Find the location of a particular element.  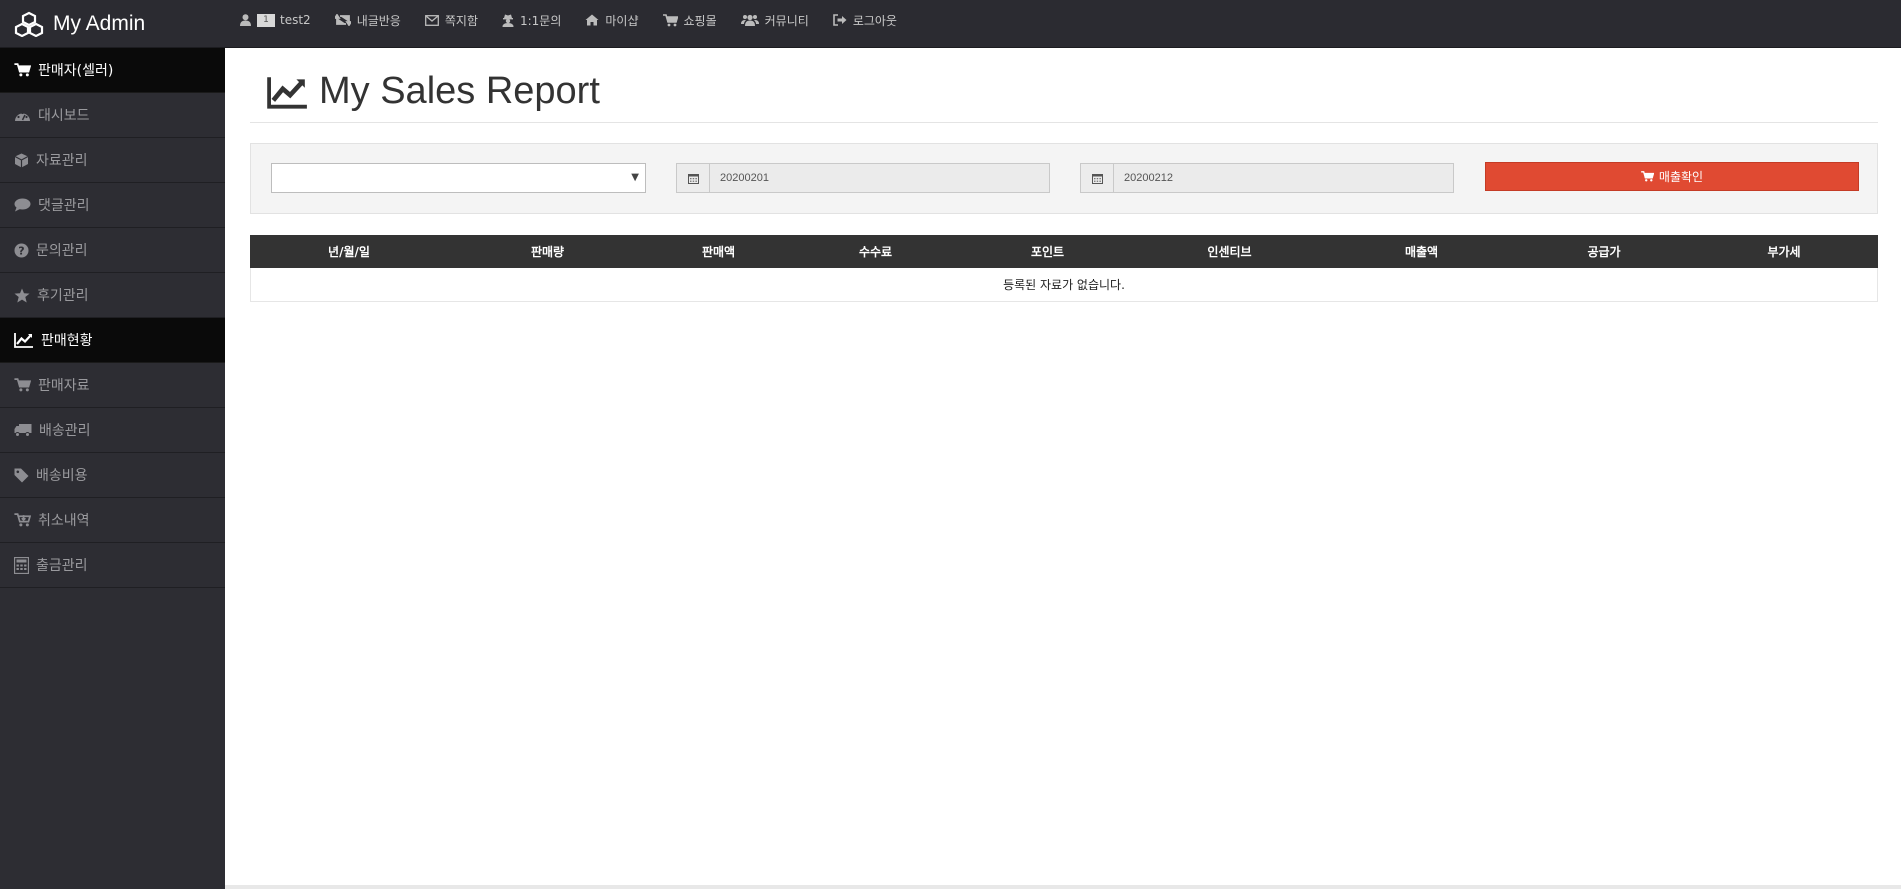

user-secret-icon is located at coordinates (508, 20).